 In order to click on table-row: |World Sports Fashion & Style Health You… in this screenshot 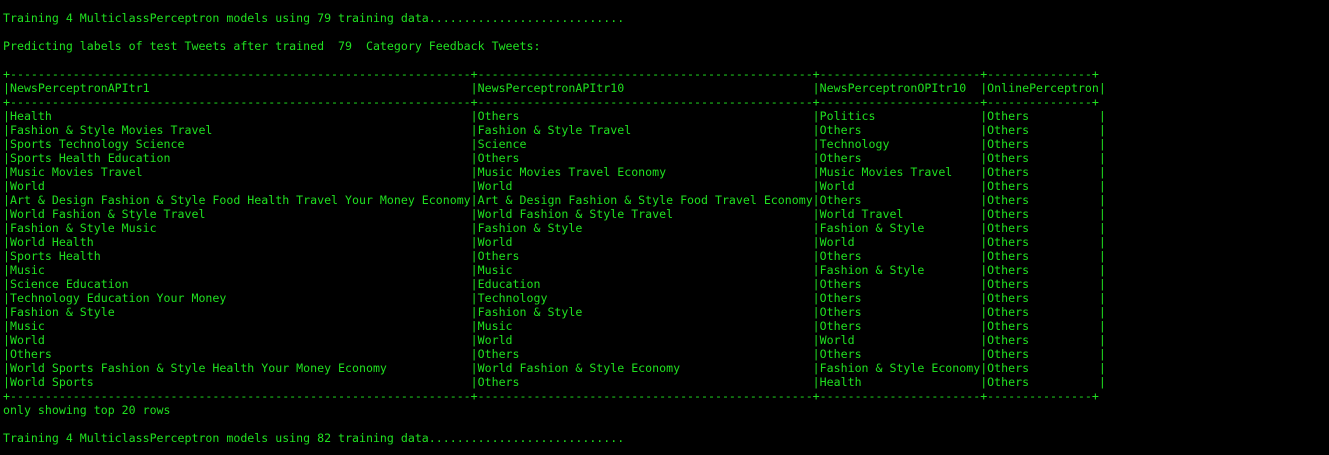, I will do `click(554, 368)`.